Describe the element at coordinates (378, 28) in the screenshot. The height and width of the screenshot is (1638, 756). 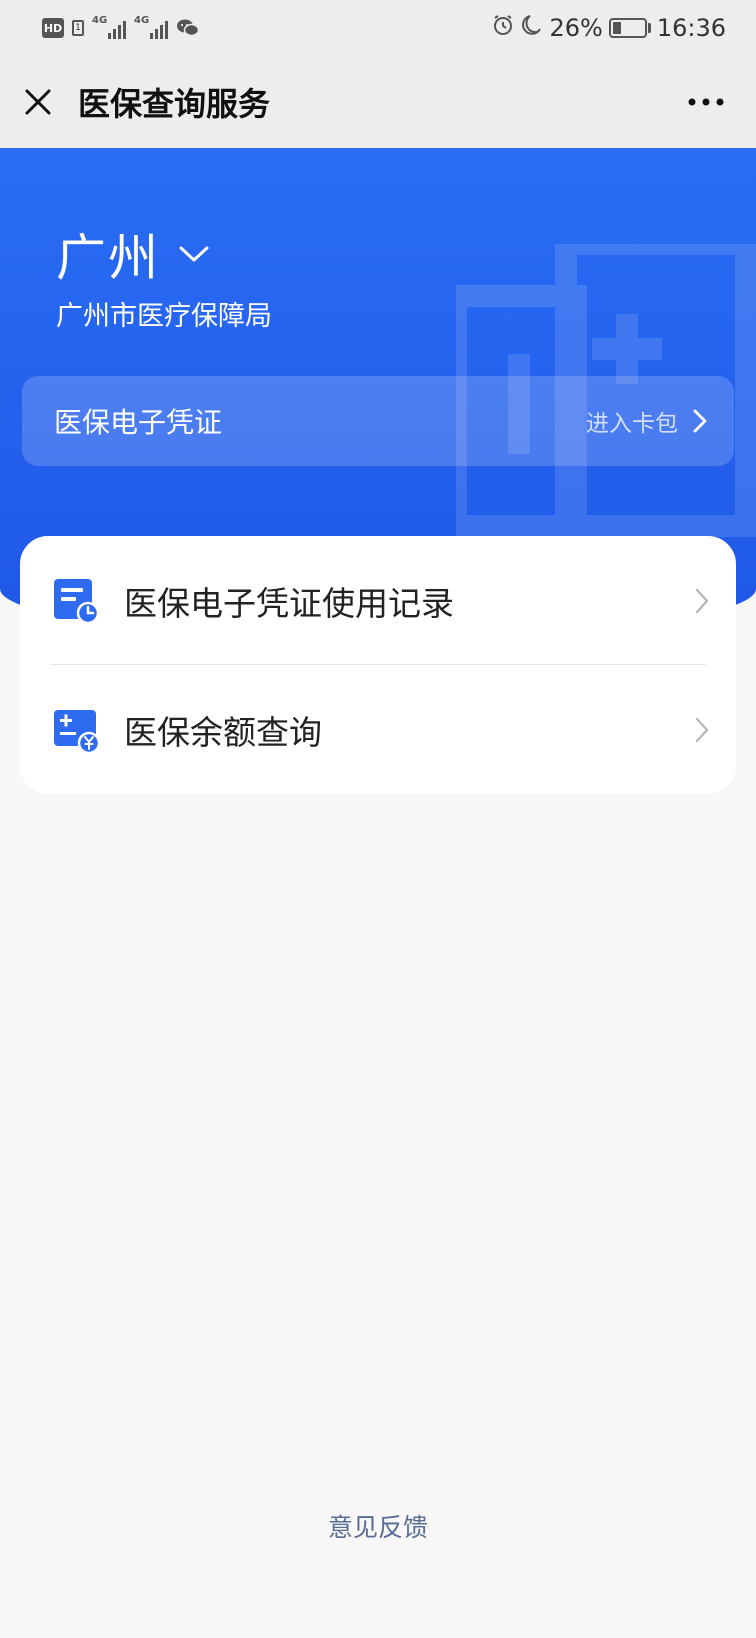
I see `status-bar: HD 1 4G 4G 26% 16:36` at that location.